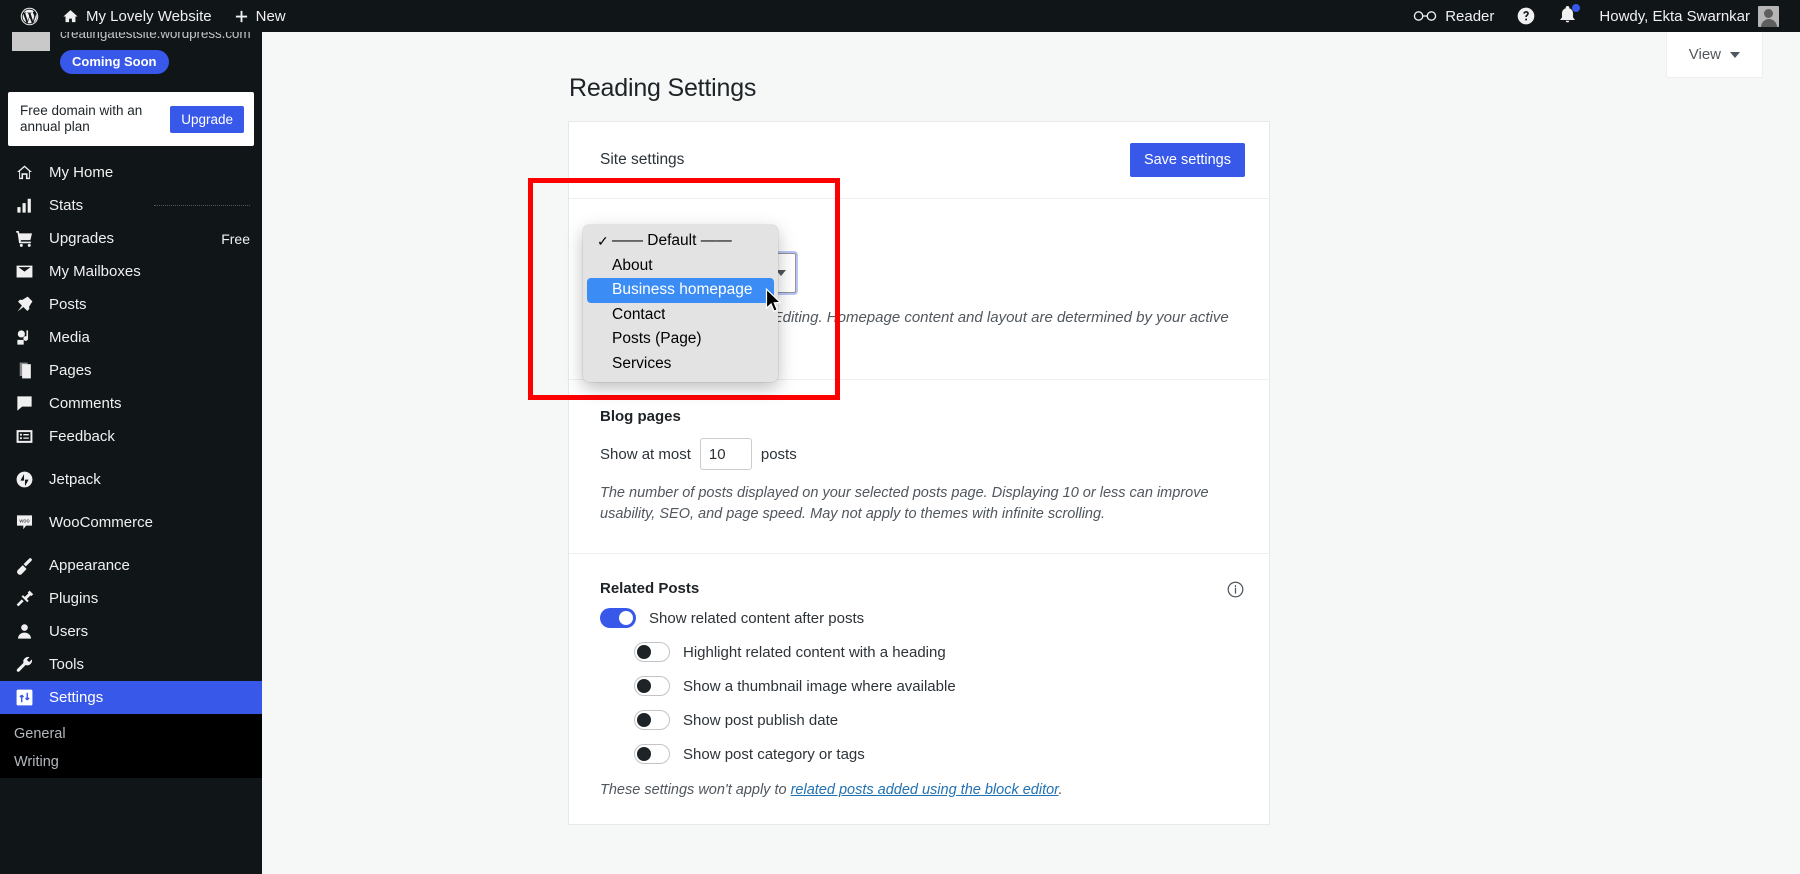  What do you see at coordinates (663, 88) in the screenshot?
I see `page-title: Reading Settings` at bounding box center [663, 88].